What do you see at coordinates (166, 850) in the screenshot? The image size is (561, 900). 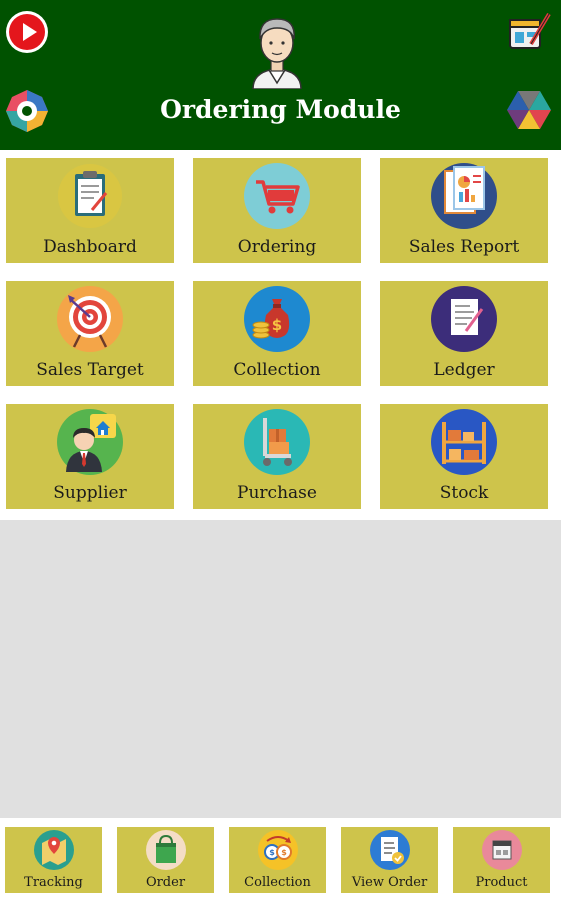 I see `shopping-bag-icon` at bounding box center [166, 850].